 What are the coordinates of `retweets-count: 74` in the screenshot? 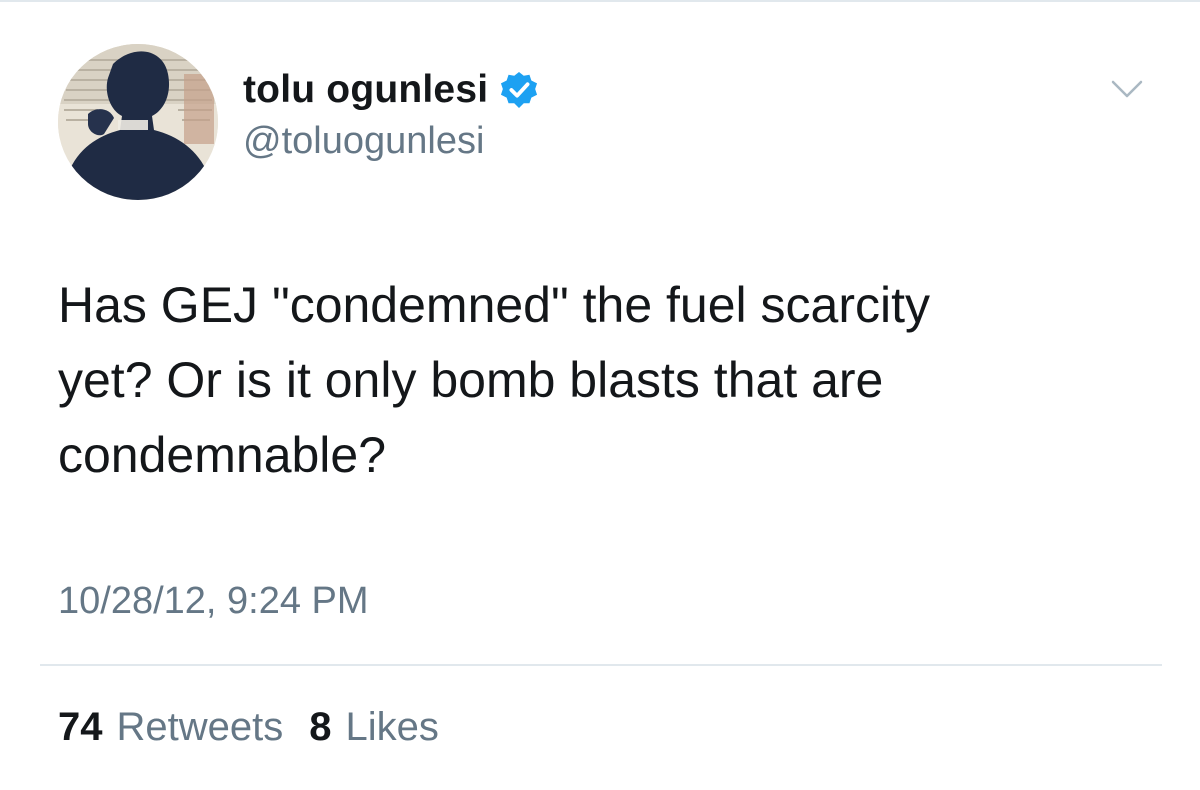 It's located at (80, 727).